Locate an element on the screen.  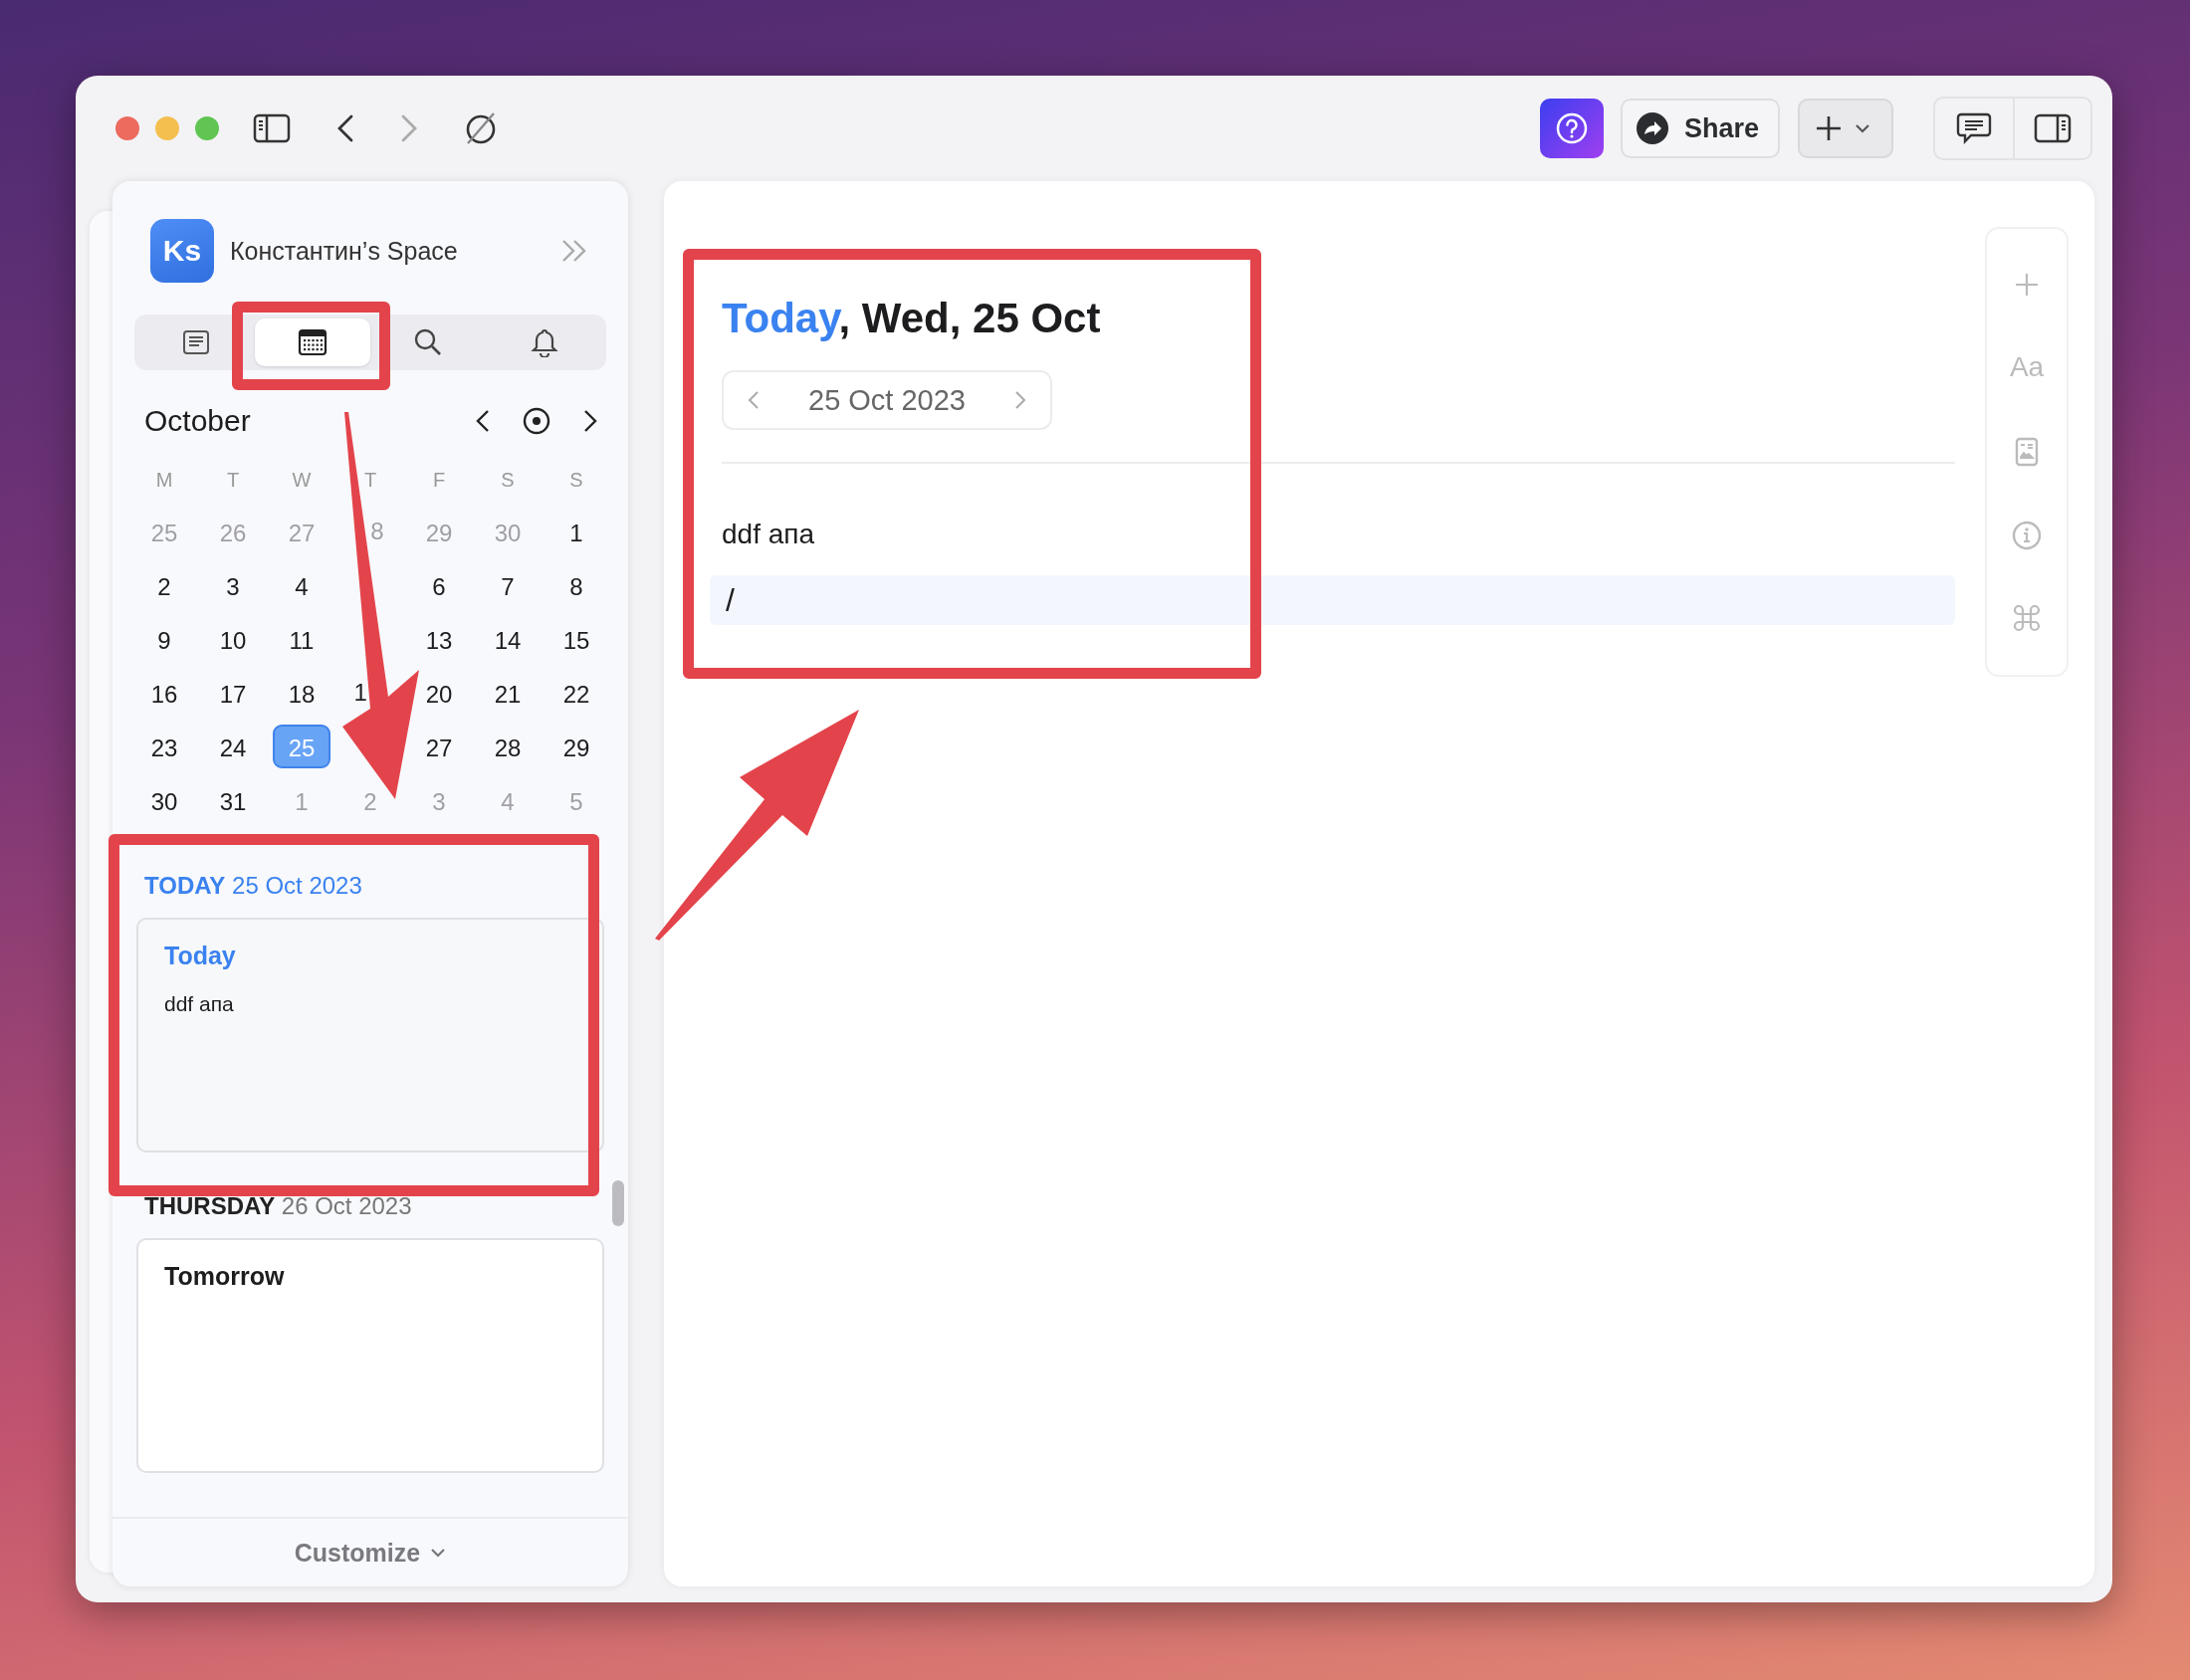
calendar-day: 3 is located at coordinates (233, 585).